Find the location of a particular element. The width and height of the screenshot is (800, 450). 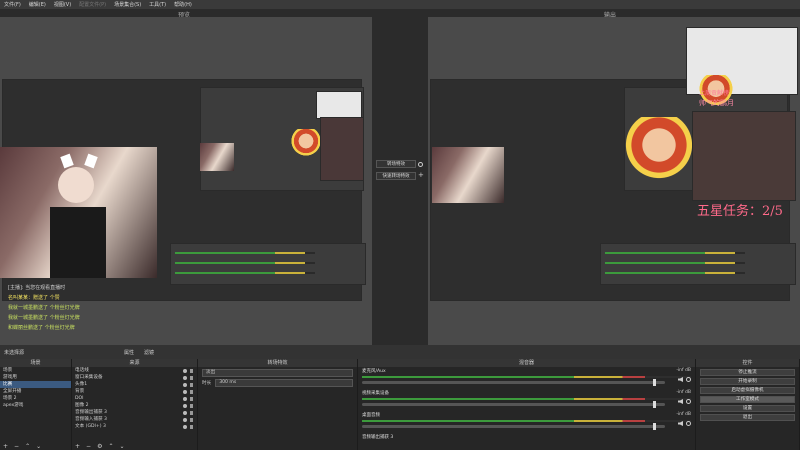

gear-icon: ⚙ is located at coordinates (99, 446).